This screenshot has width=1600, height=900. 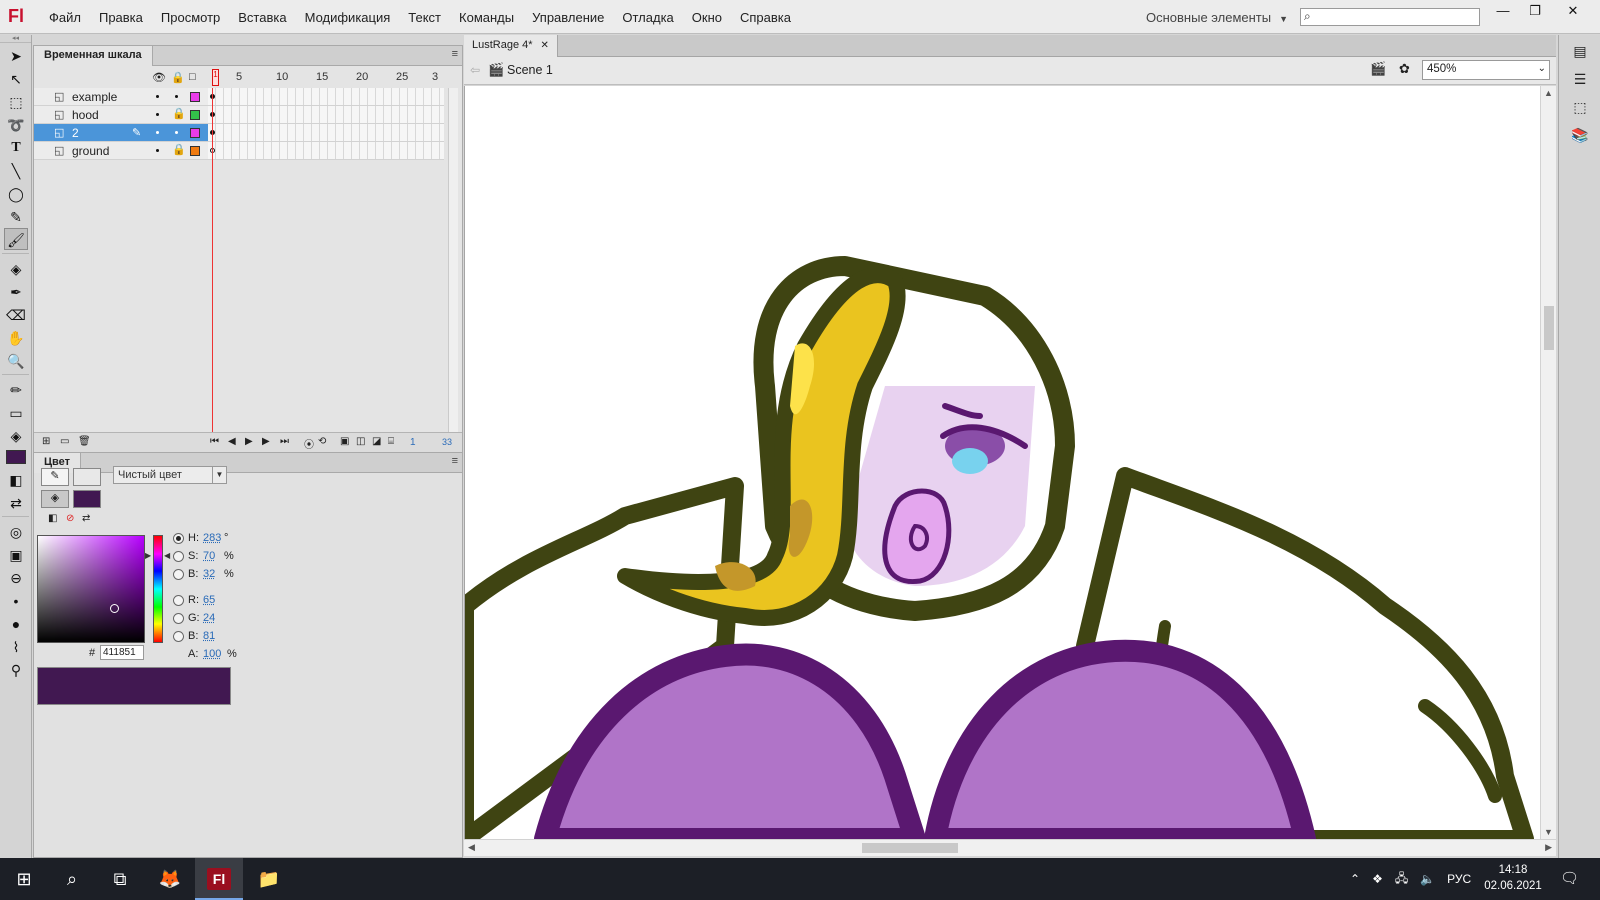 I want to click on menu-view: Просмотр, so click(x=190, y=17).